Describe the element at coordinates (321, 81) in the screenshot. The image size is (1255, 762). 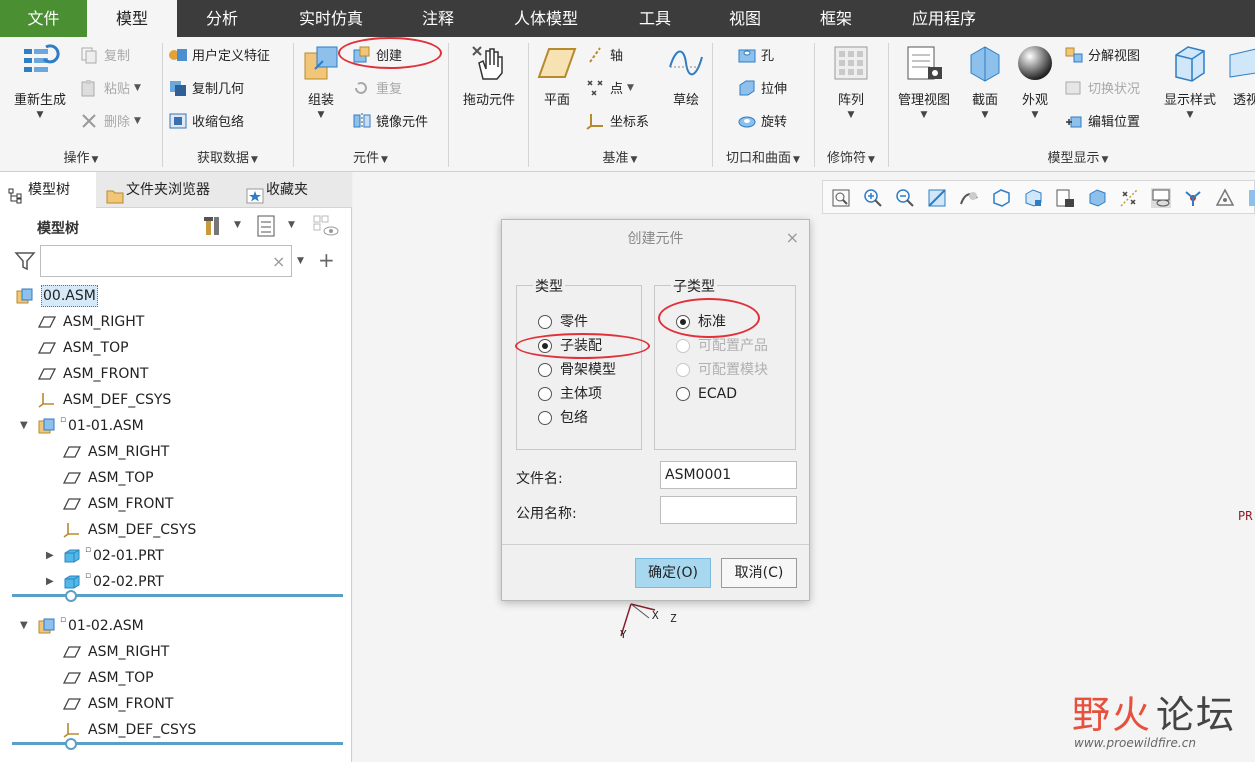
I see `assemble-button: 组装 ▼` at that location.